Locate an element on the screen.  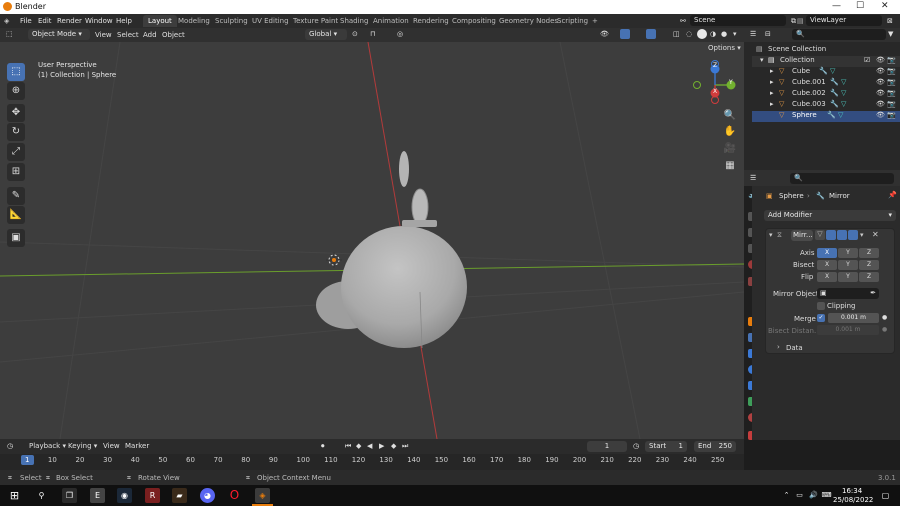
transform-tool-icon: ⊞ is located at coordinates (16, 172).